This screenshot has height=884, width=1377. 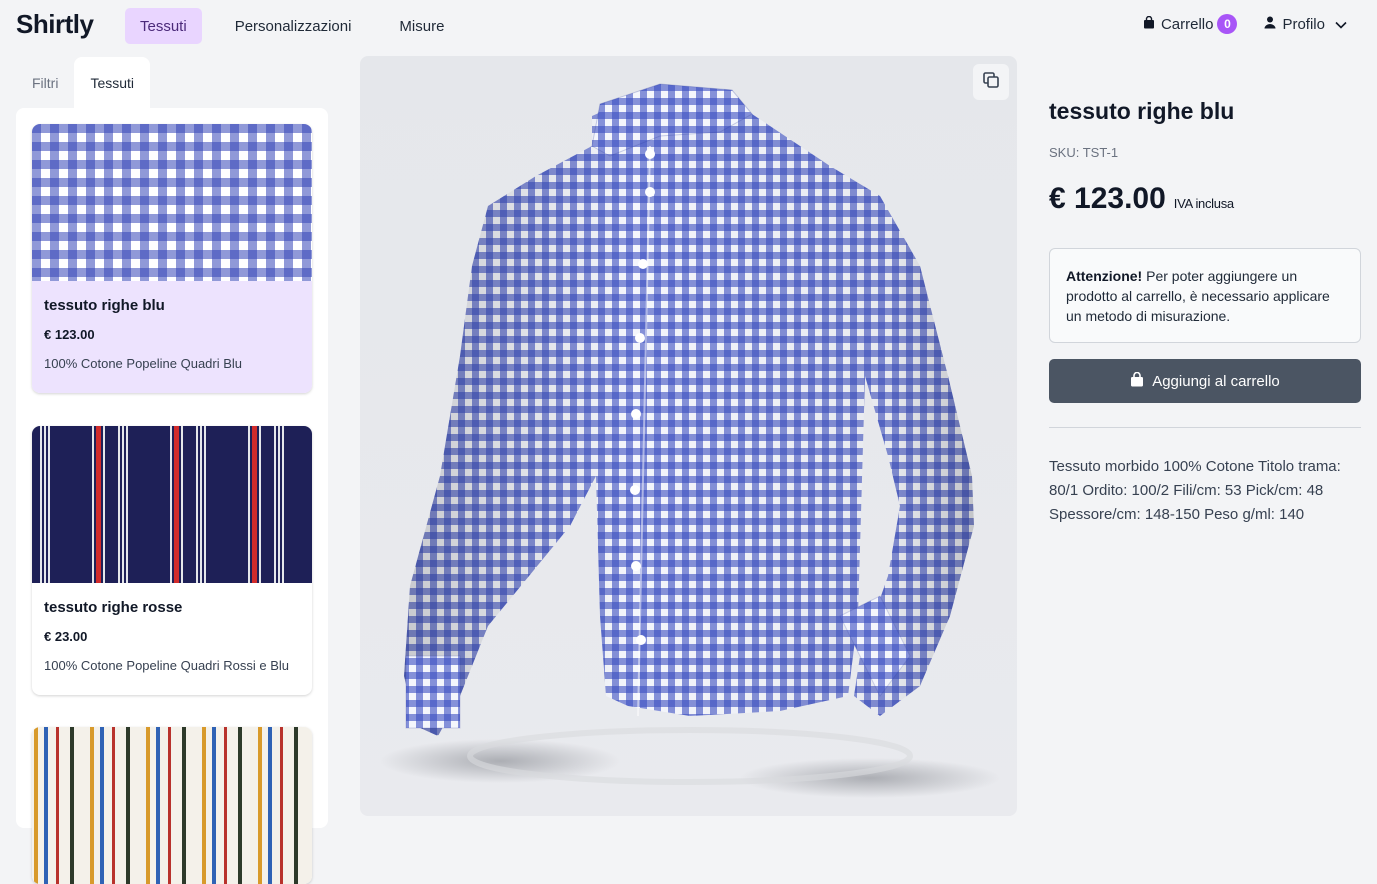 I want to click on user-icon, so click(x=1270, y=24).